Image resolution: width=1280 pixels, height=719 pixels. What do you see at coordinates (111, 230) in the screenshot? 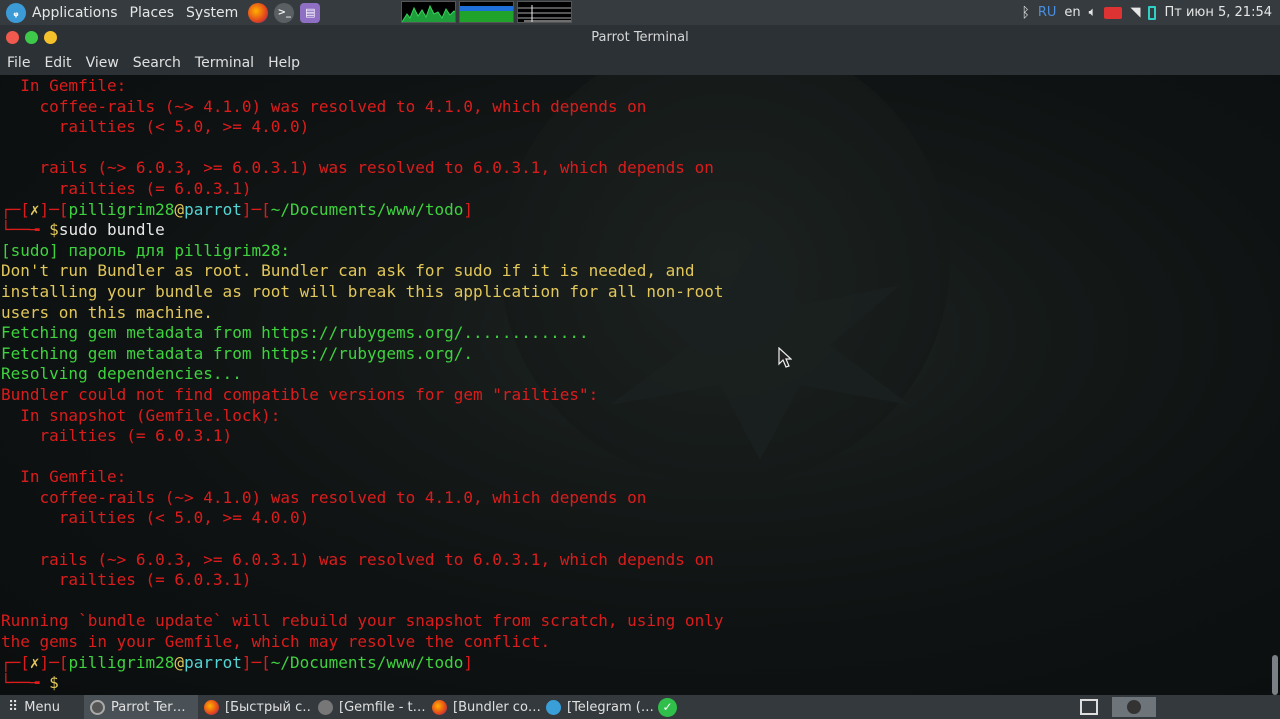
I see `terminal-text-segment: sudo bundle` at bounding box center [111, 230].